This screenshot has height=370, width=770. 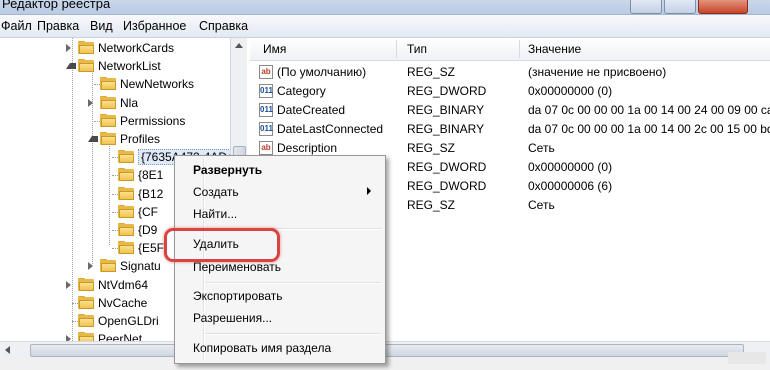 What do you see at coordinates (123, 284) in the screenshot?
I see `tree-node-label: NtVdm64` at bounding box center [123, 284].